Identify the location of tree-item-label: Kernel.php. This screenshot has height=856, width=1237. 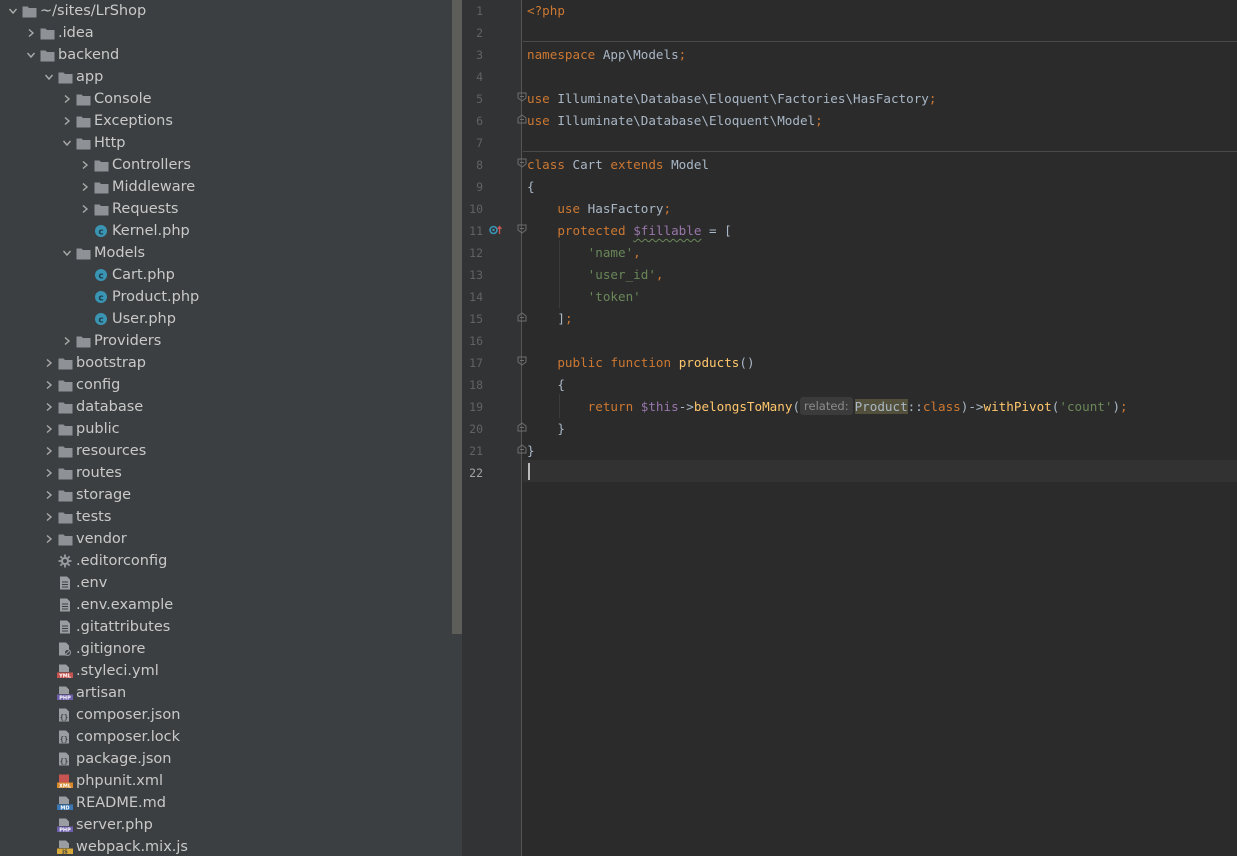
(151, 231).